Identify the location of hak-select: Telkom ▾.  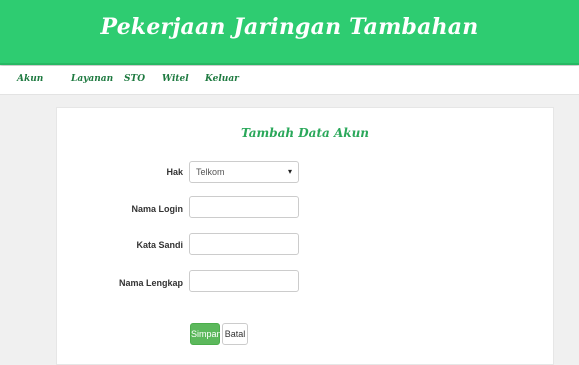
(244, 172).